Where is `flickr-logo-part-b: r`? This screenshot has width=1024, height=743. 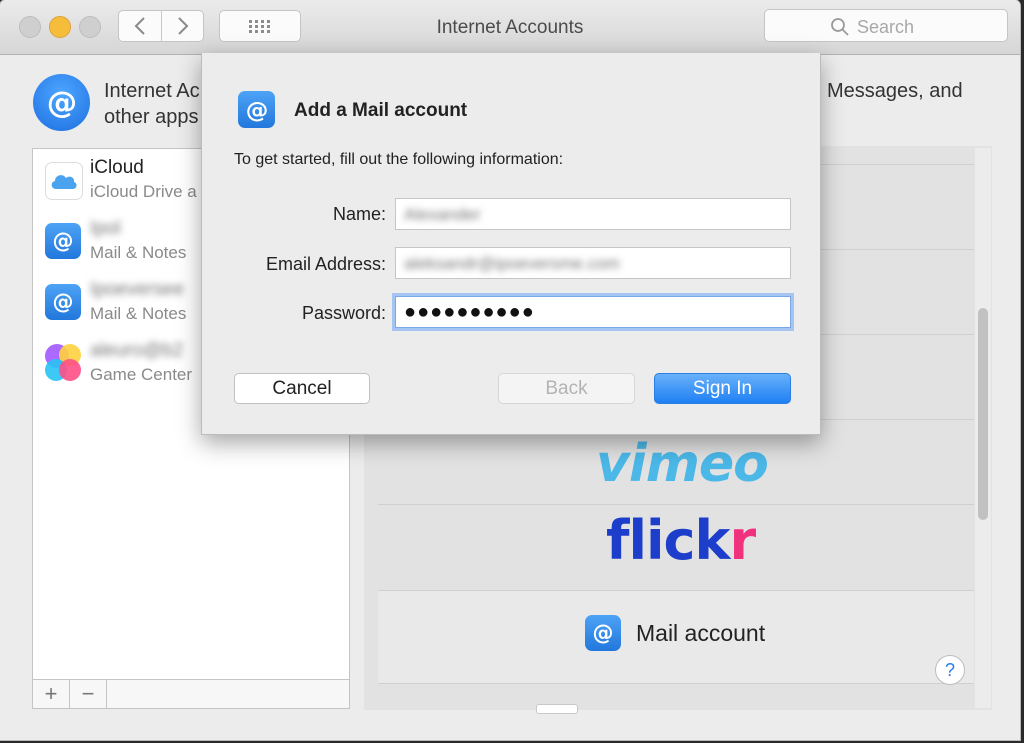
flickr-logo-part-b: r is located at coordinates (742, 540).